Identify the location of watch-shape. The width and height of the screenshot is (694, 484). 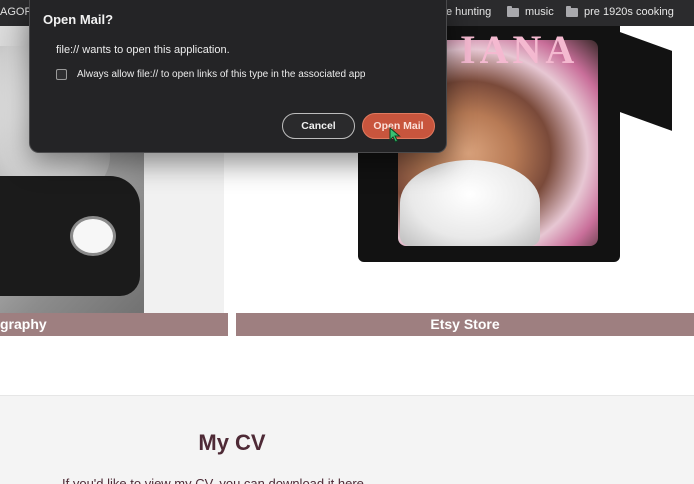
(93, 236).